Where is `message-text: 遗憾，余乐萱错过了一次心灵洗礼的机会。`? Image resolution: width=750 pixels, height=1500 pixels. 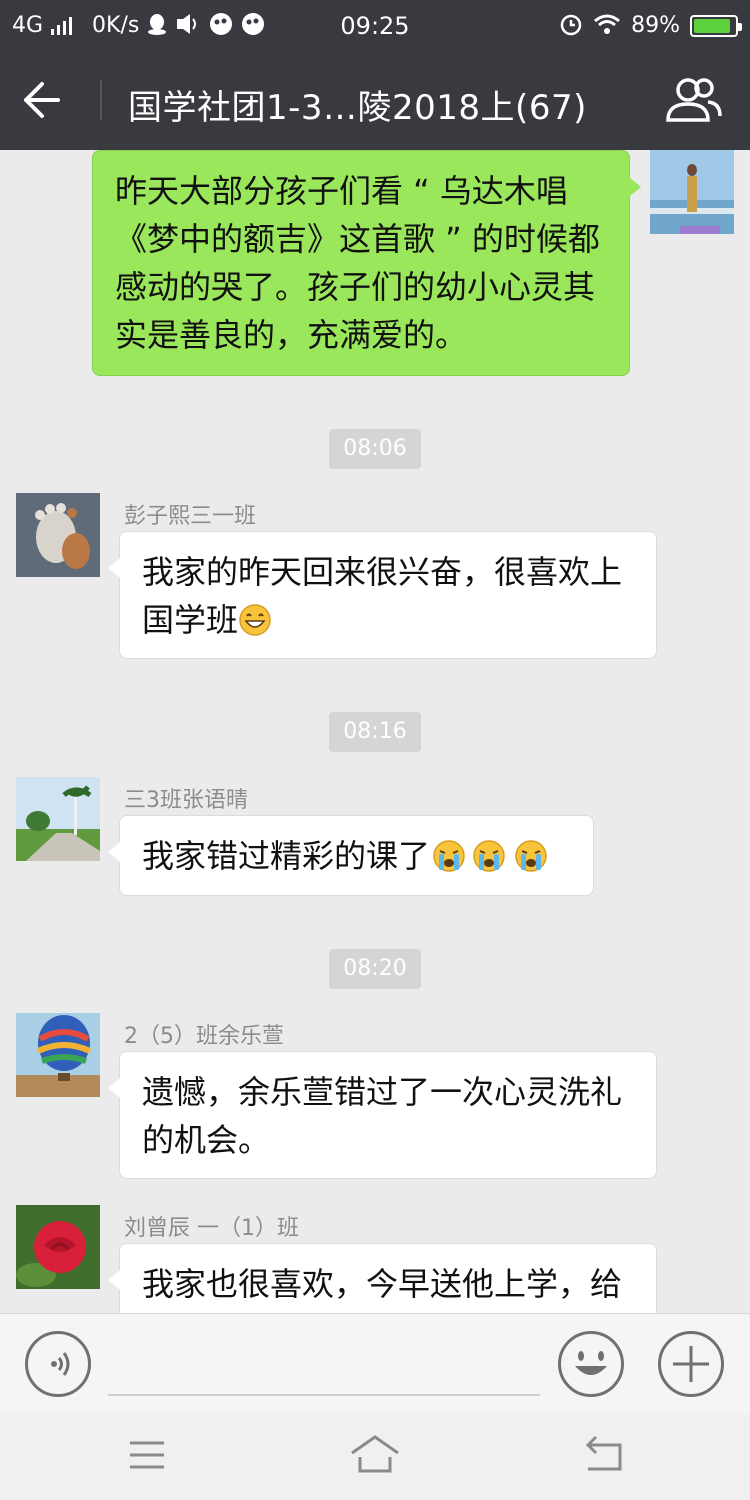
message-text: 遗憾，余乐萱错过了一次心灵洗礼的机会。 is located at coordinates (382, 1116).